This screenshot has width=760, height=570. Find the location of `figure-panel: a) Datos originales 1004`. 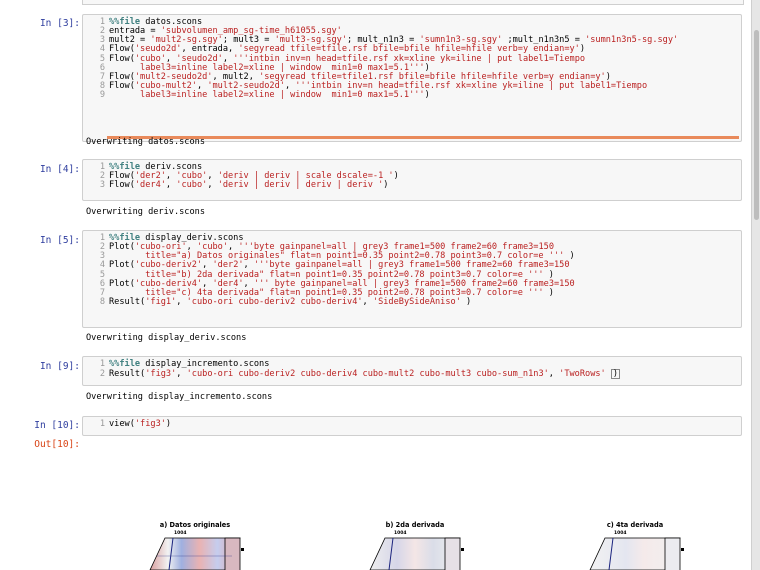

figure-panel: a) Datos originales 1004 is located at coordinates (195, 544).